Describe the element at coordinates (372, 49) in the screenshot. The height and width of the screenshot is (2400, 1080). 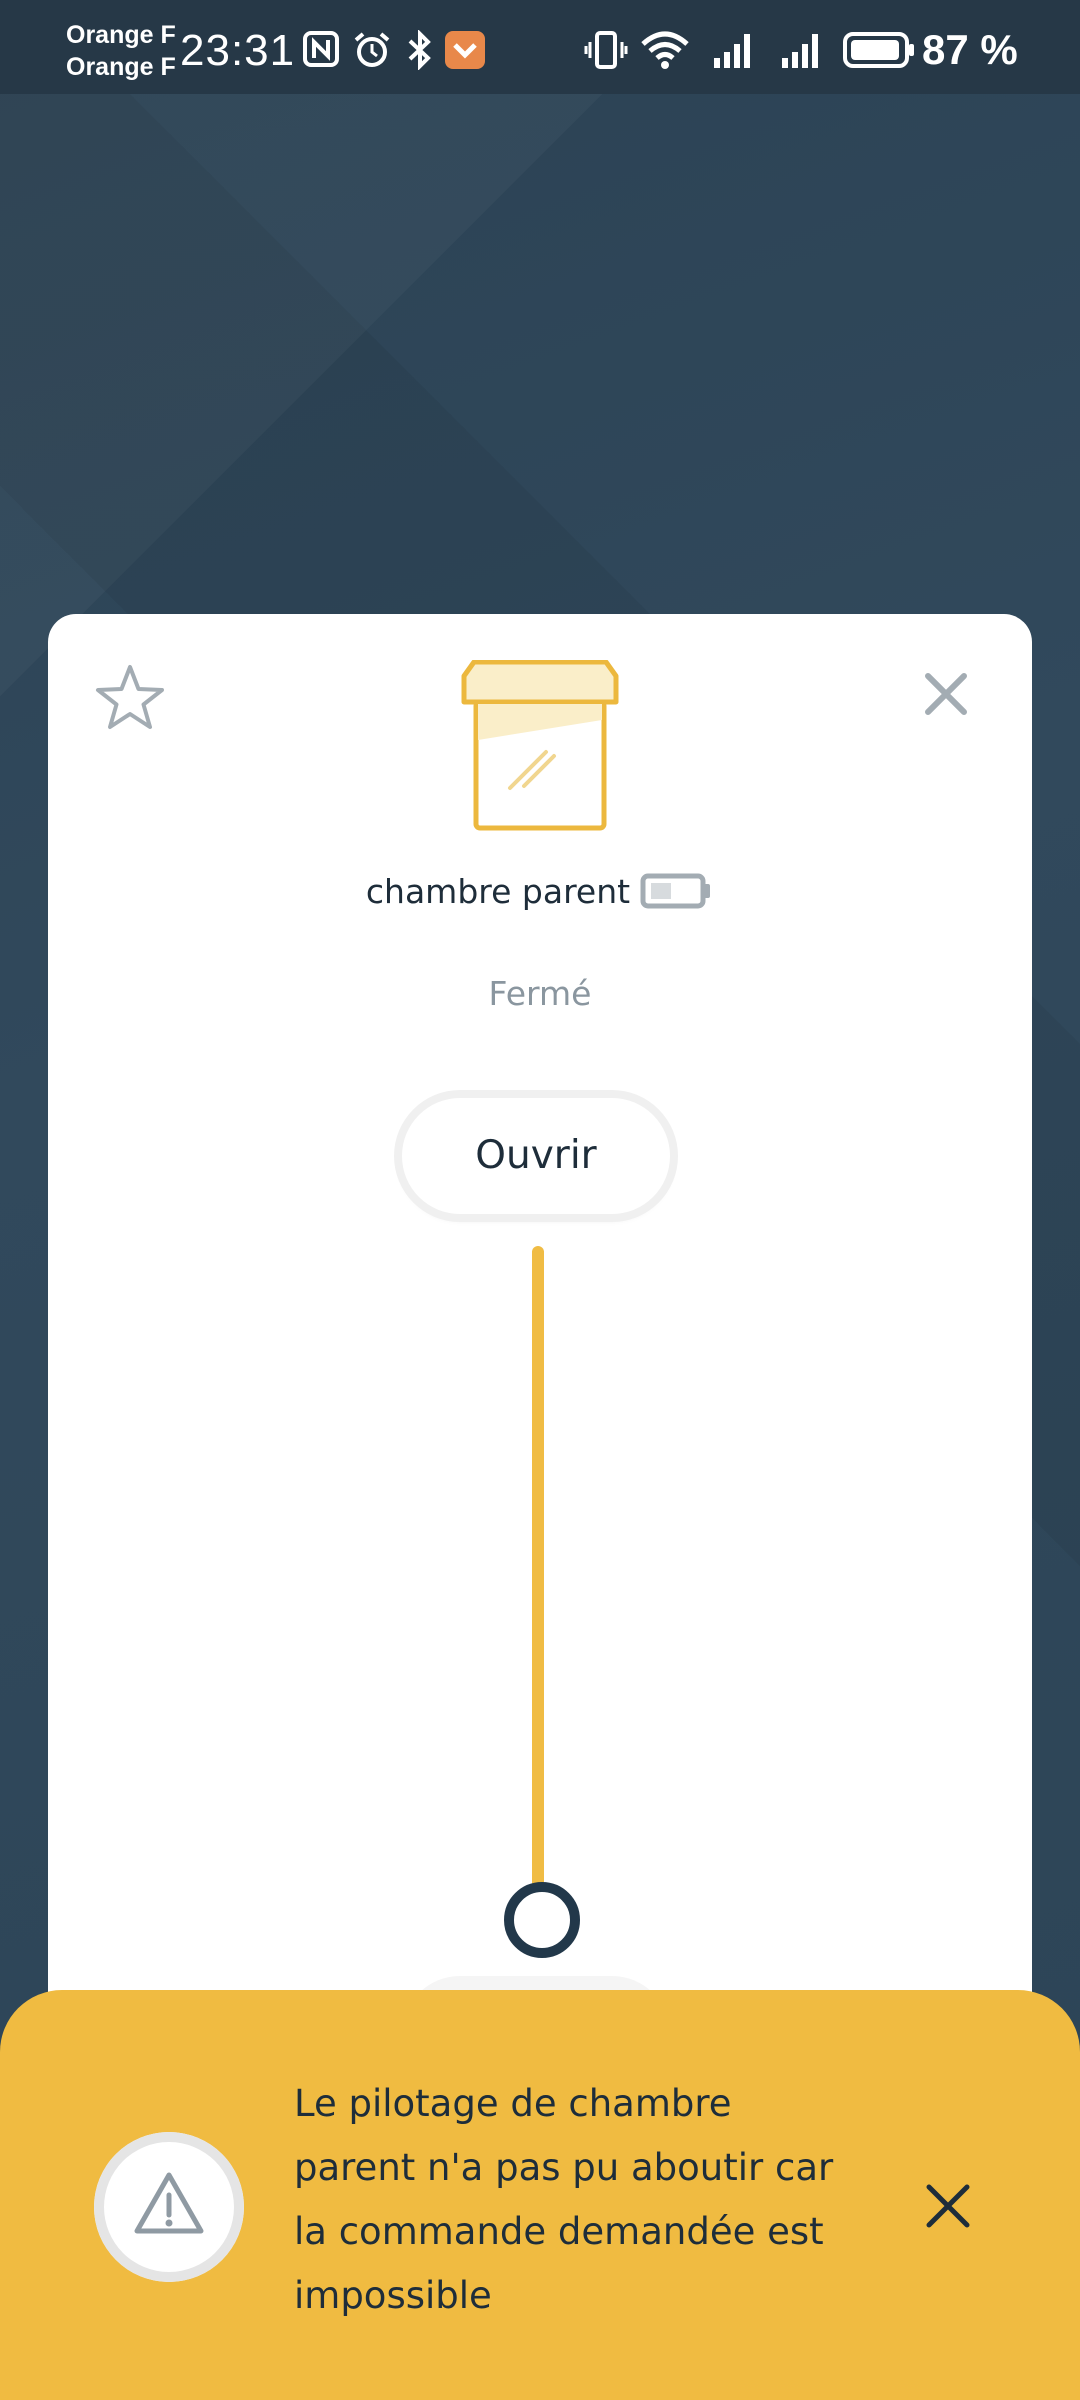
I see `alarm-icon` at that location.